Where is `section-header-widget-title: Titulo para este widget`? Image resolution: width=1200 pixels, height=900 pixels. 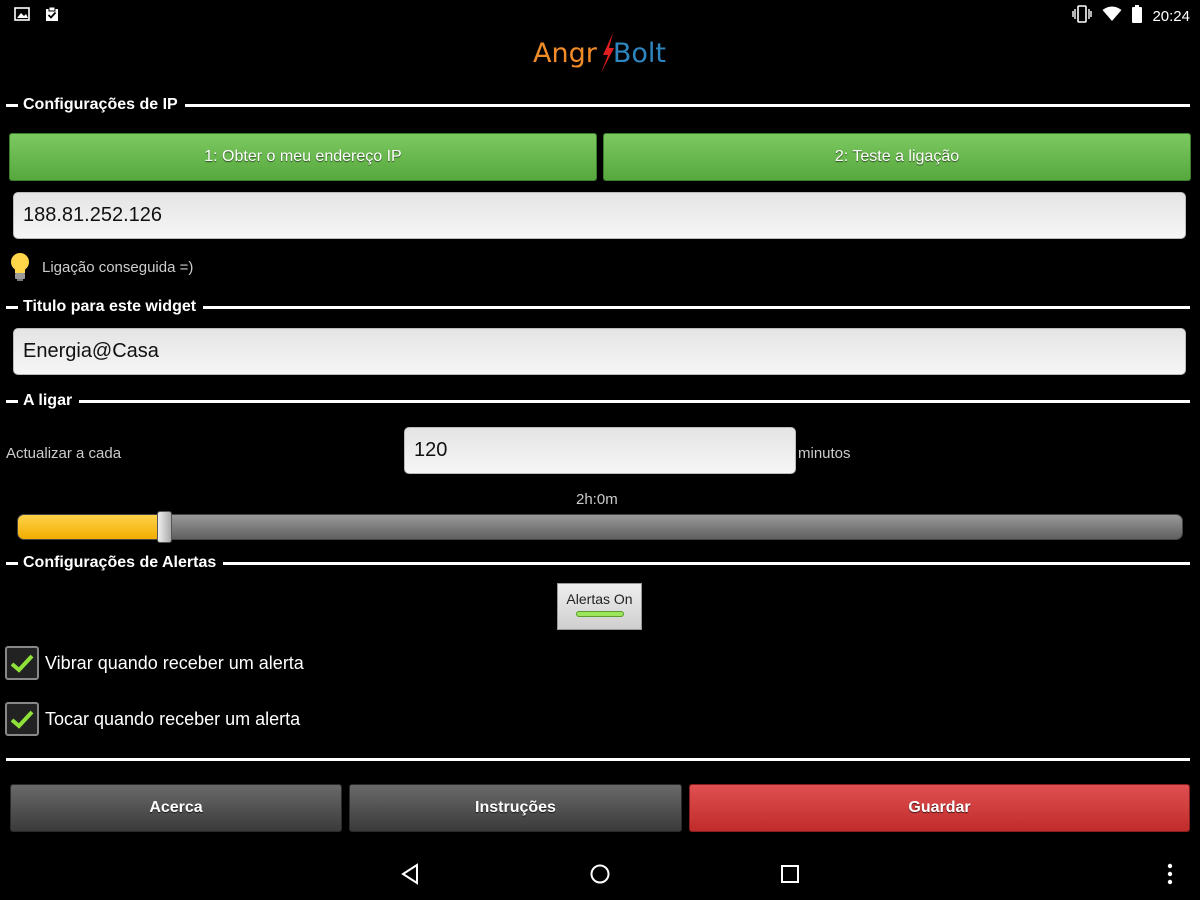 section-header-widget-title: Titulo para este widget is located at coordinates (598, 307).